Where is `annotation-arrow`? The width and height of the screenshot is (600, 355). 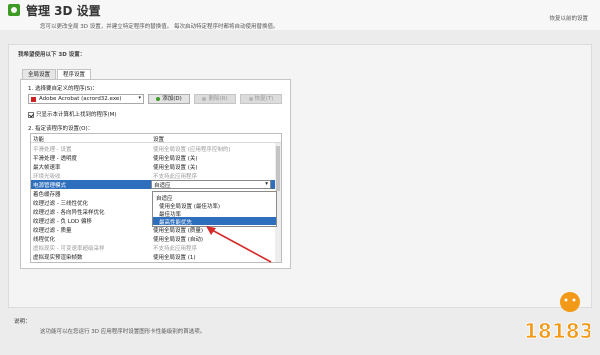 annotation-arrow is located at coordinates (239, 244).